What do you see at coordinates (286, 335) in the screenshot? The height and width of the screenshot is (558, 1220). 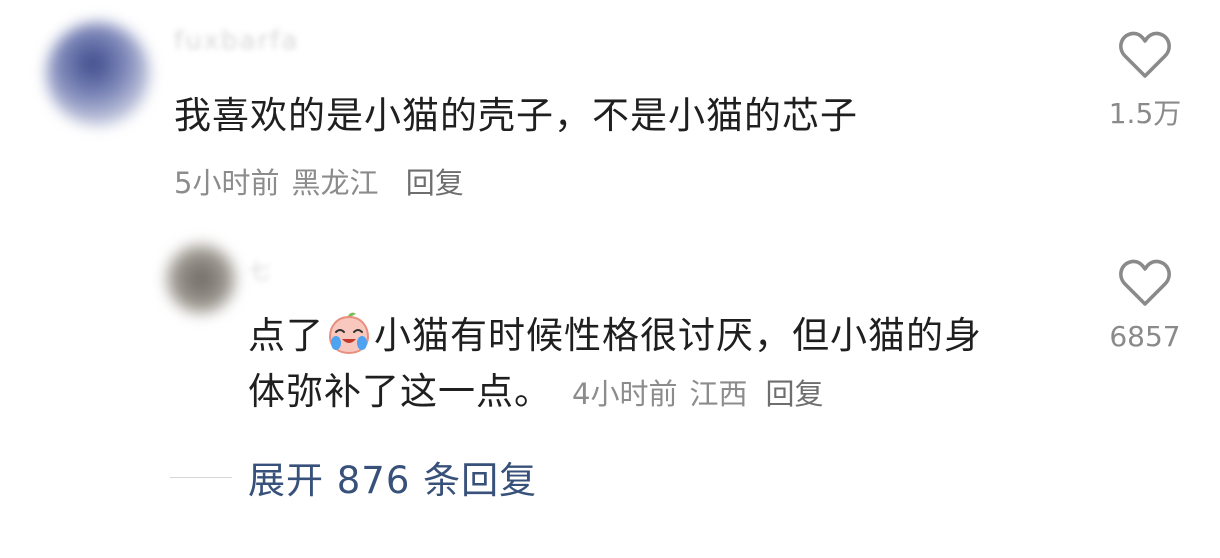 I see `comment-text-segment: 点了` at bounding box center [286, 335].